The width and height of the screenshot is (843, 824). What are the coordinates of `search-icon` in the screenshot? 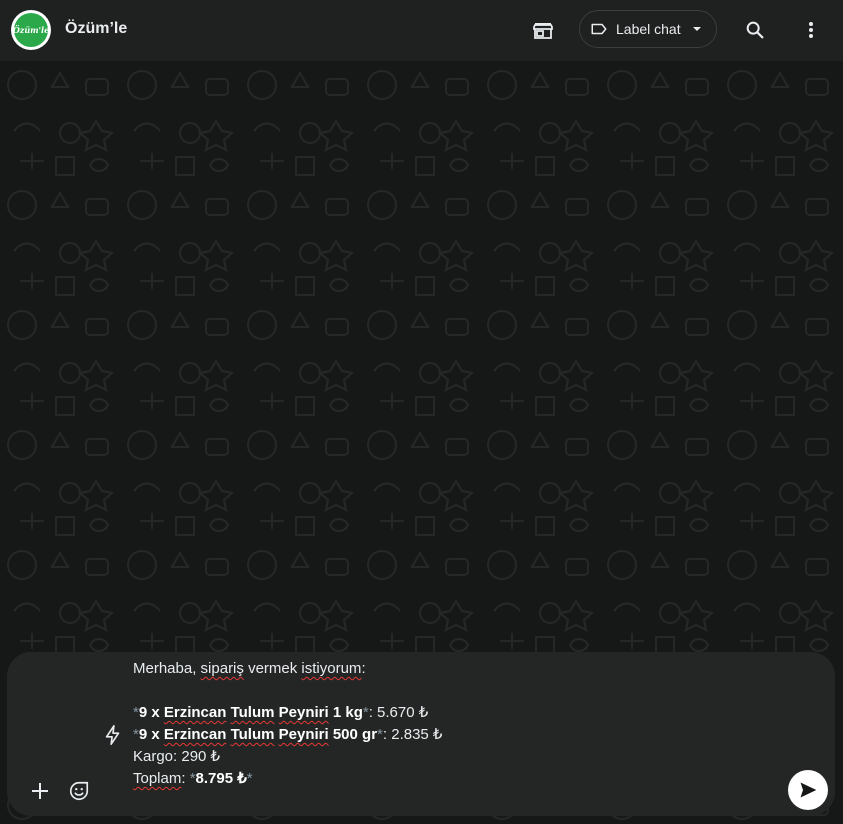 It's located at (755, 30).